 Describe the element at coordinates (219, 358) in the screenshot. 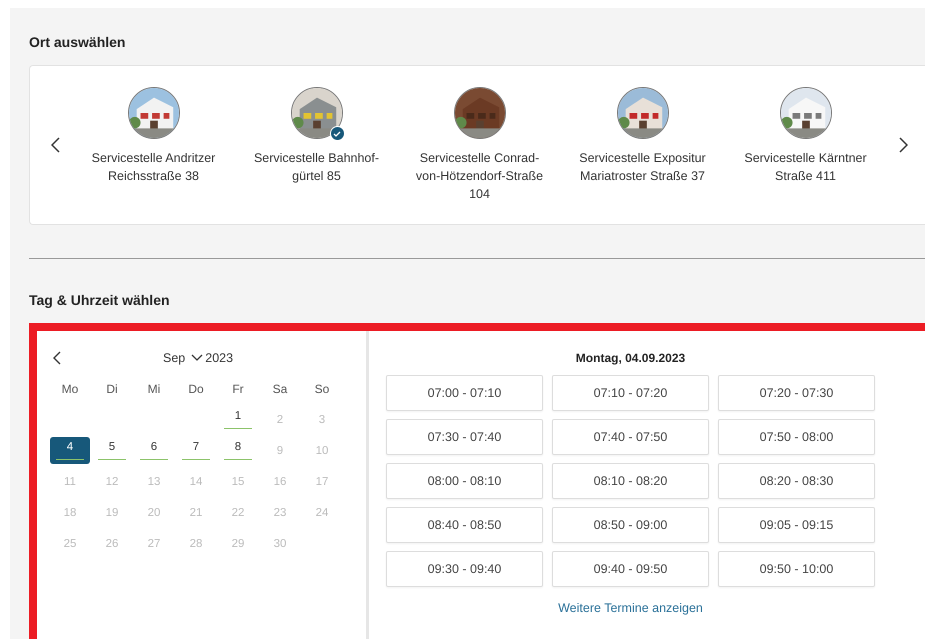

I see `year-label: 2023` at that location.